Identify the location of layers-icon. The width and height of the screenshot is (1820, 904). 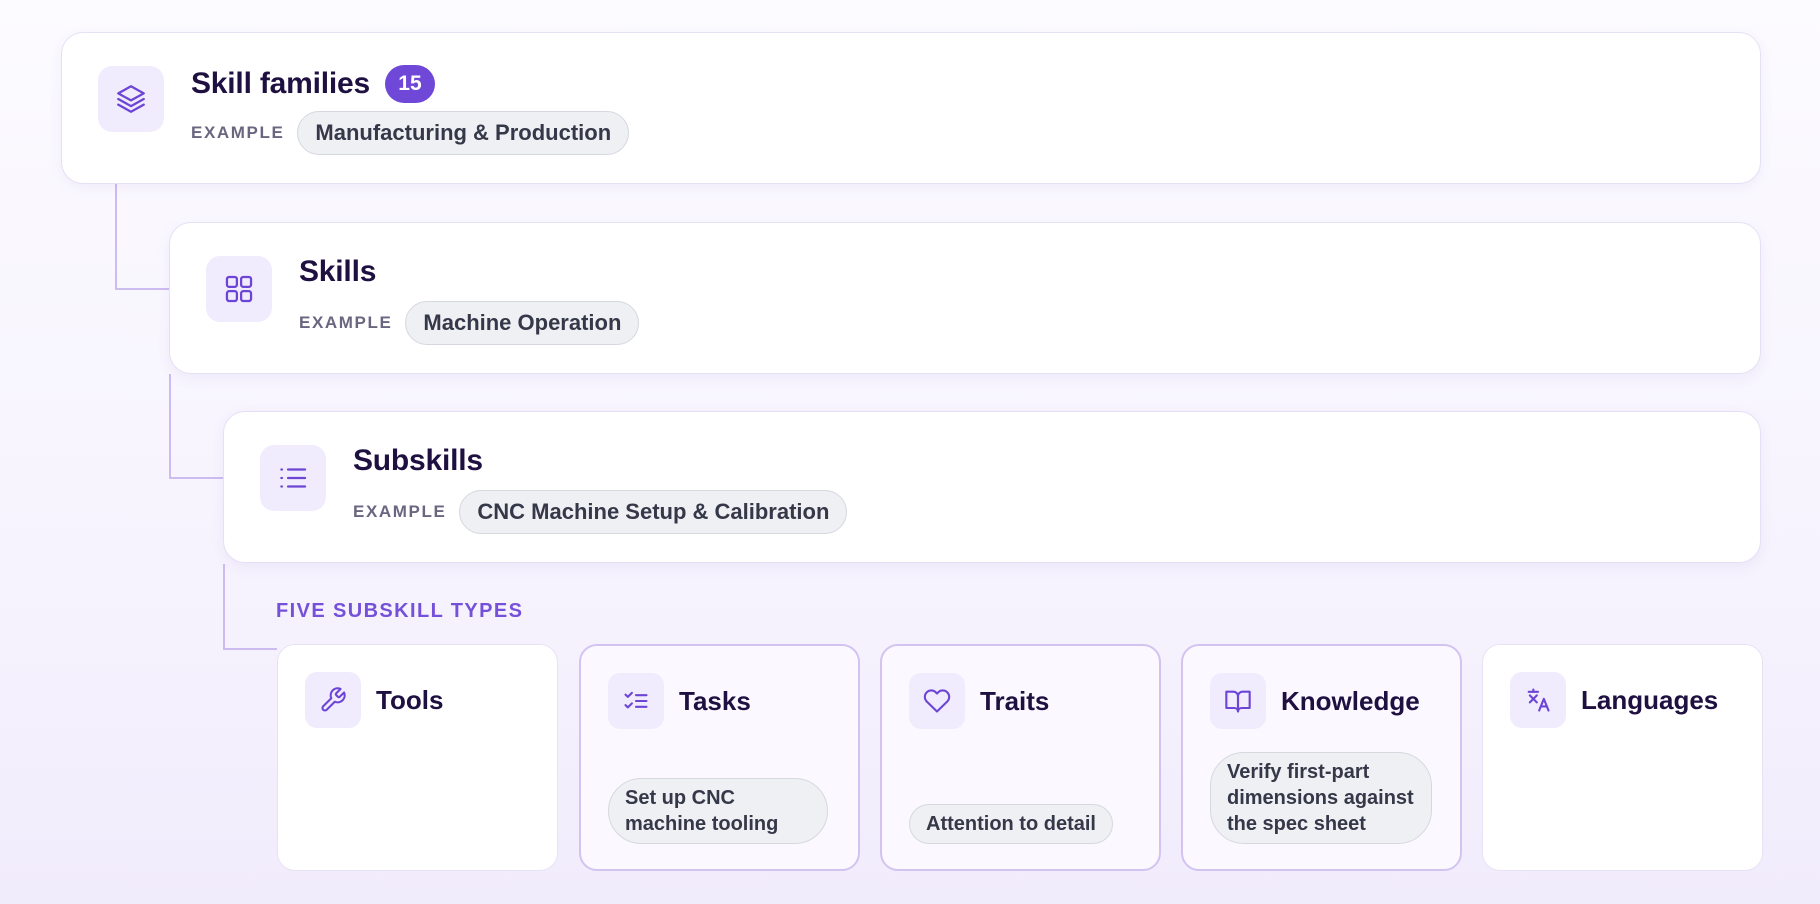
(131, 99).